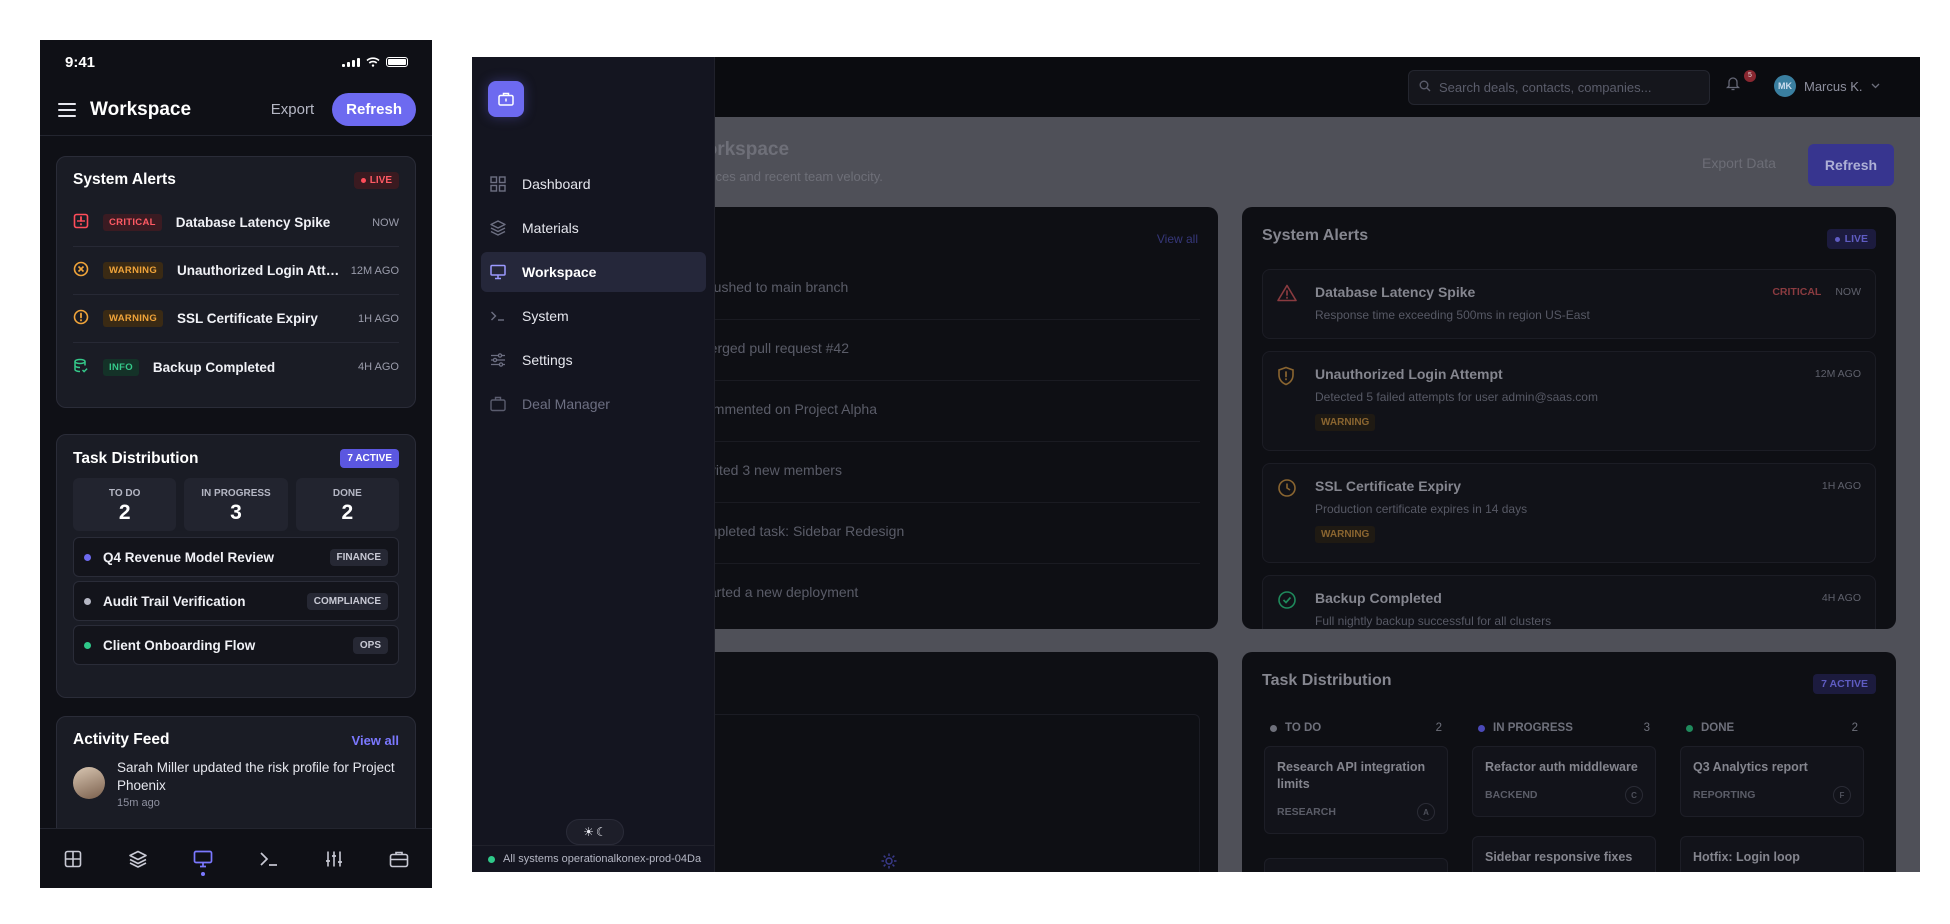  I want to click on task-row: Audit Trail Verification COMPLIANCE, so click(236, 601).